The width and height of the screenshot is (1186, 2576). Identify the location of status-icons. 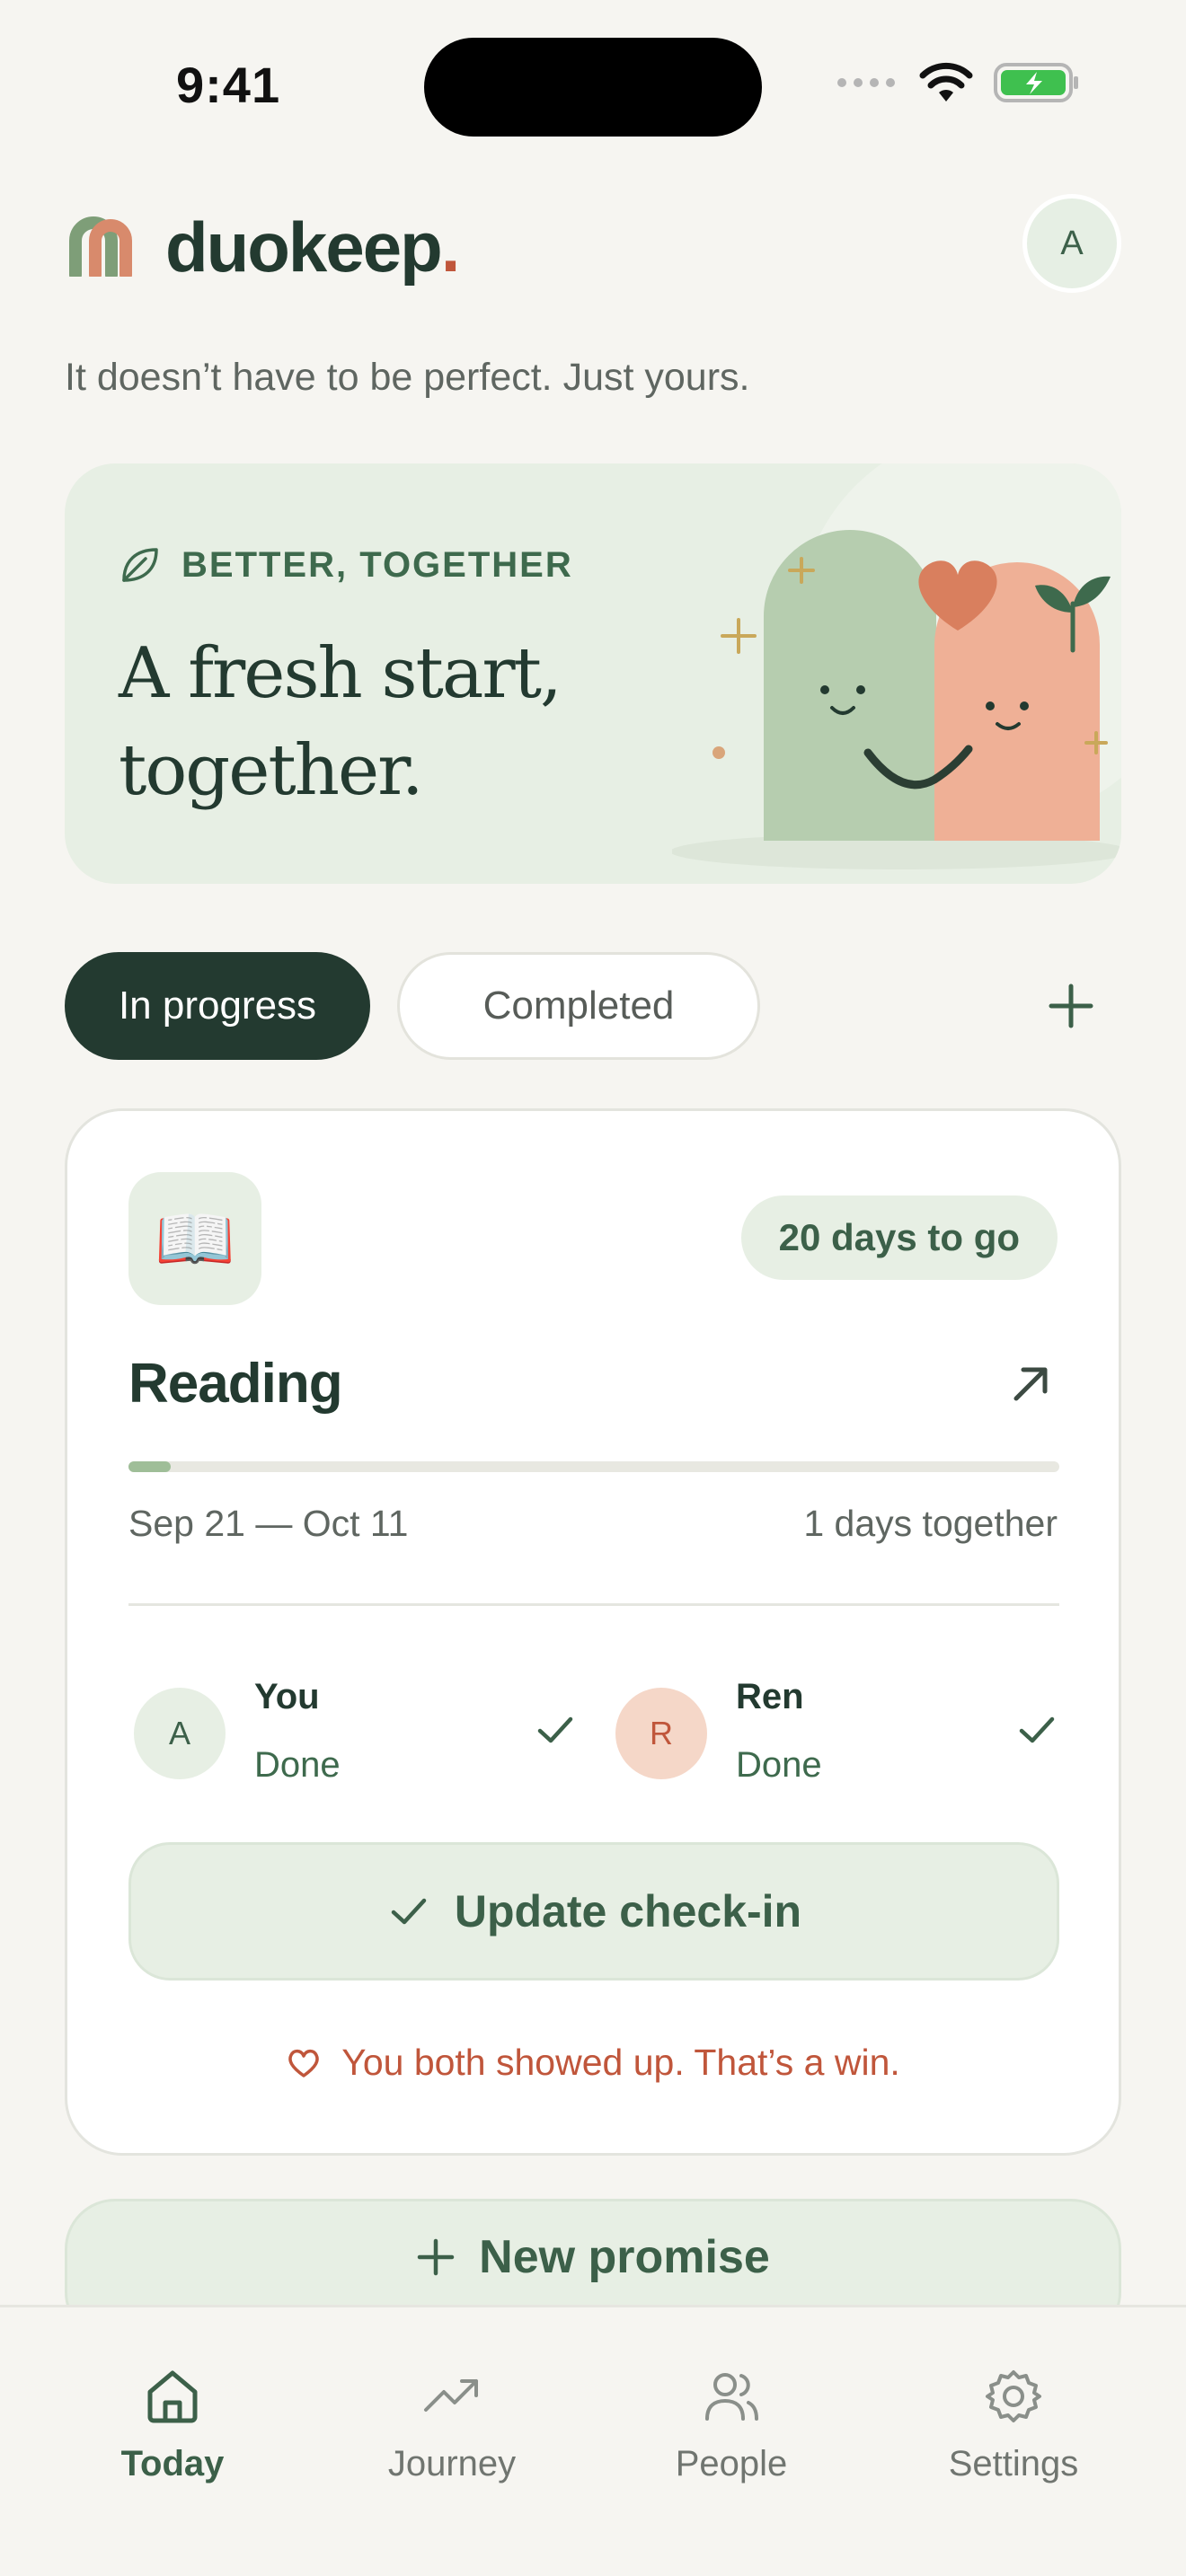
(958, 82).